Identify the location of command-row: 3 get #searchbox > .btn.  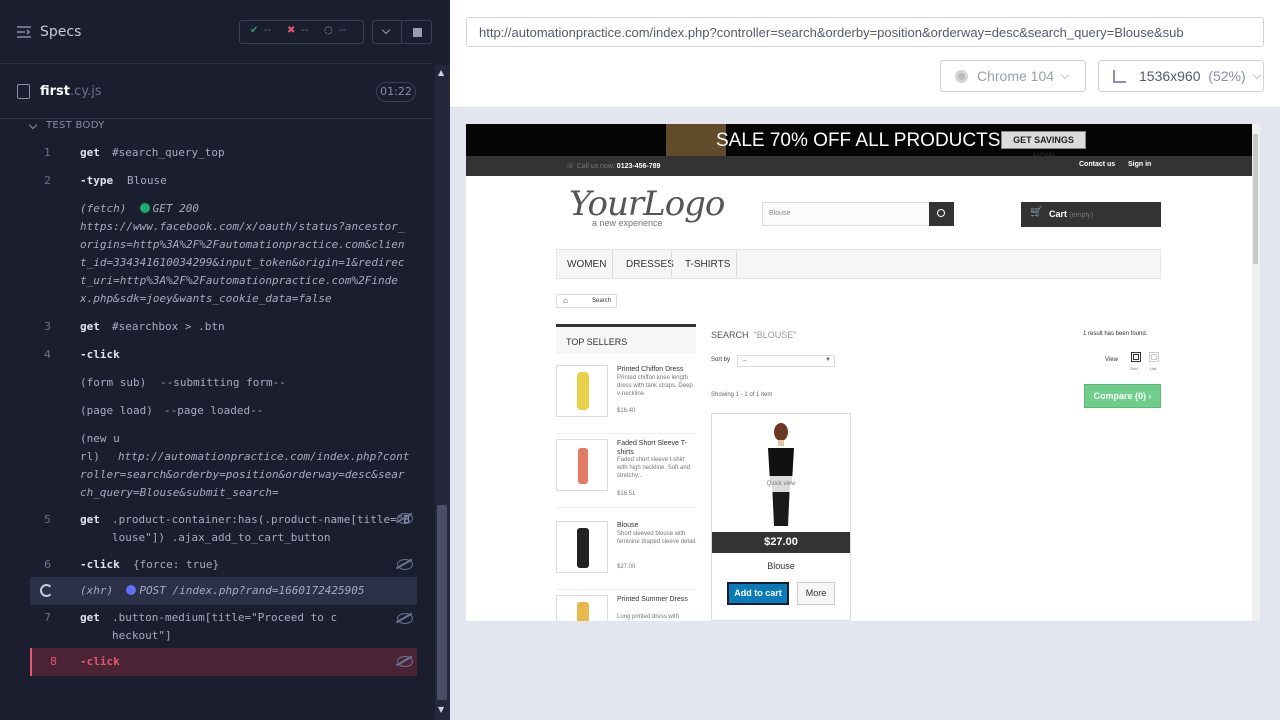
(223, 330).